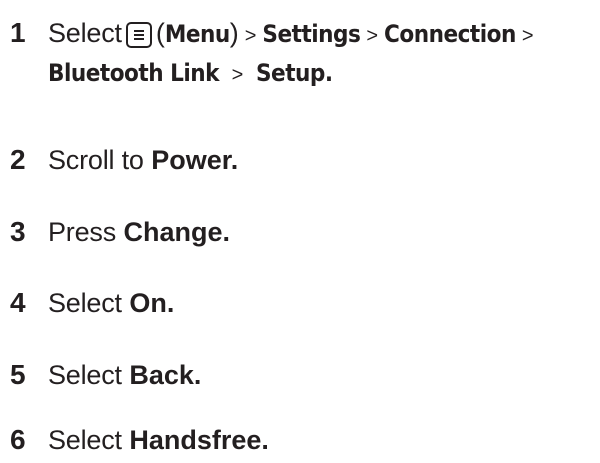  What do you see at coordinates (18, 32) in the screenshot?
I see `step-number: 1` at bounding box center [18, 32].